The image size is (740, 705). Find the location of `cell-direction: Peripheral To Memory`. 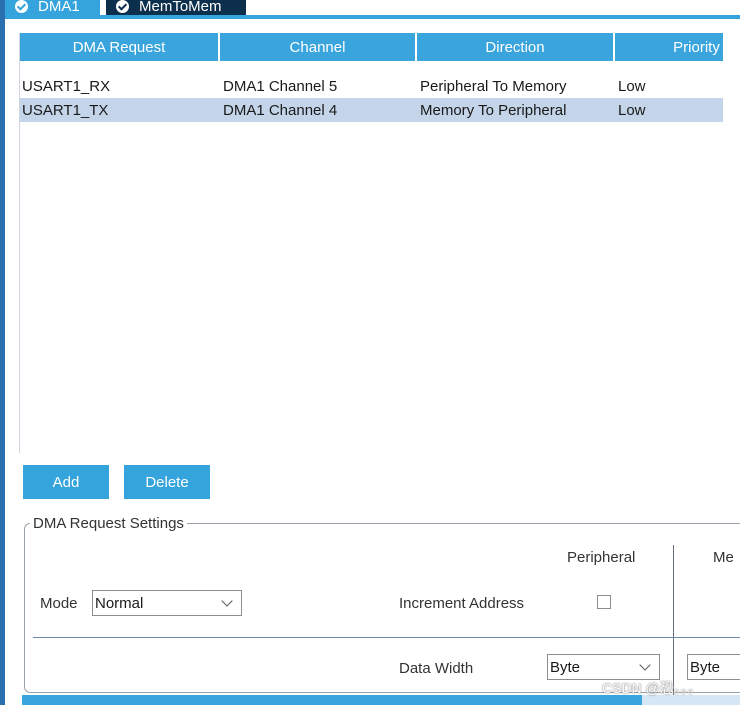

cell-direction: Peripheral To Memory is located at coordinates (493, 86).